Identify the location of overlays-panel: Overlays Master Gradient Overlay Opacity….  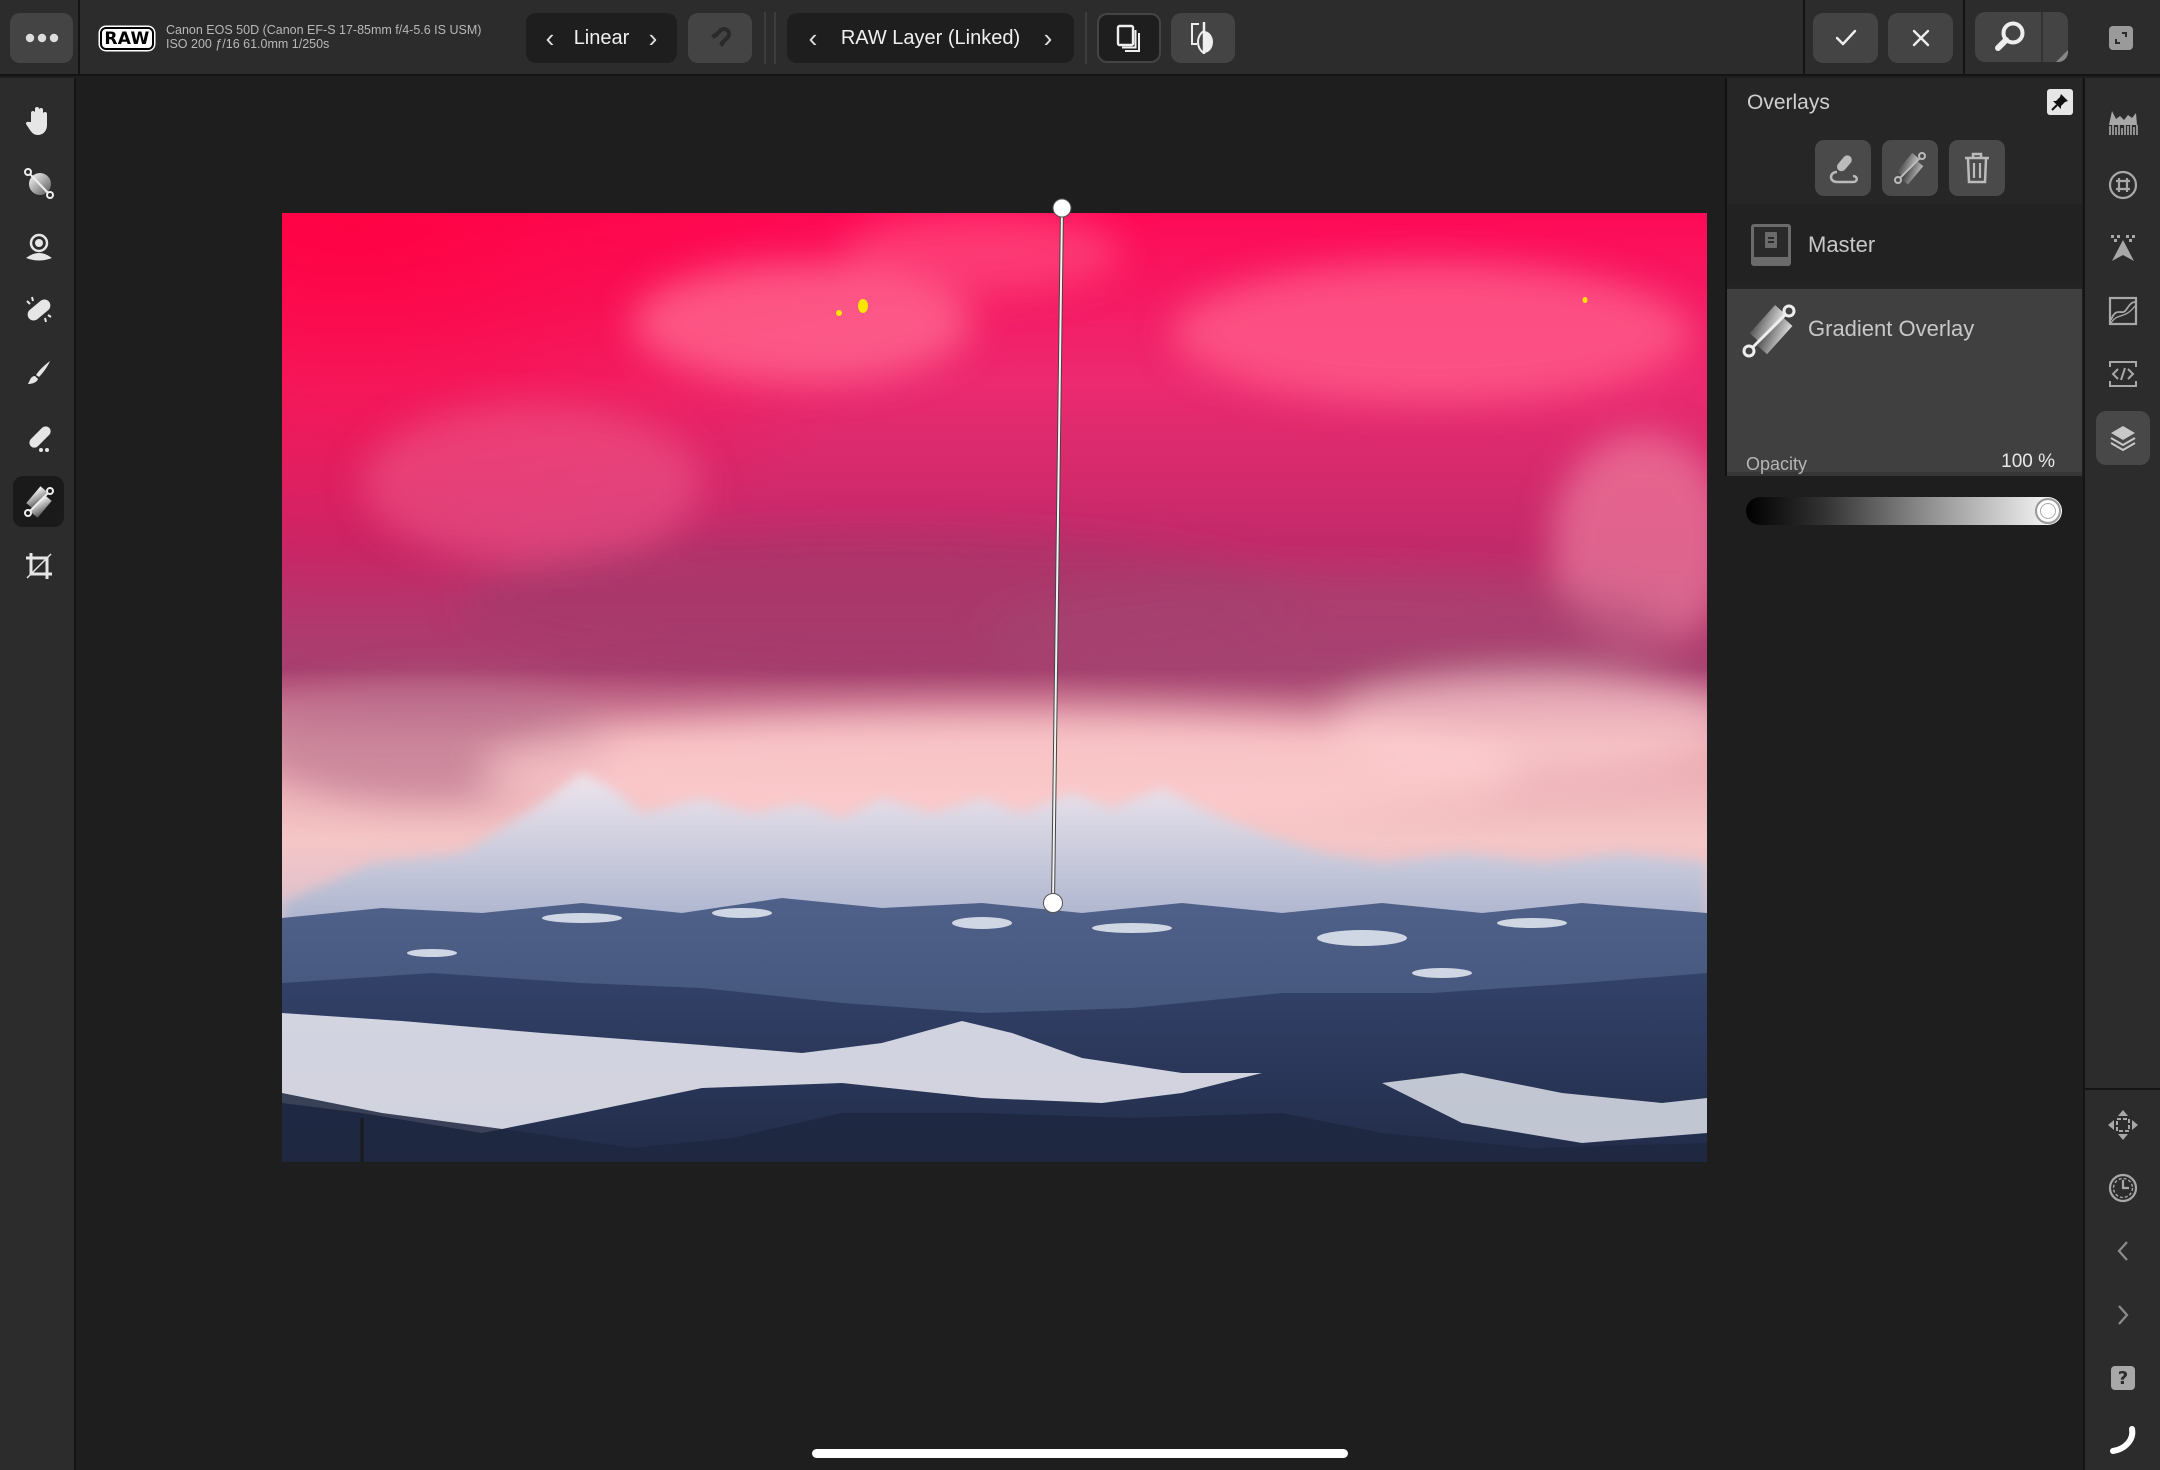
(1903, 301).